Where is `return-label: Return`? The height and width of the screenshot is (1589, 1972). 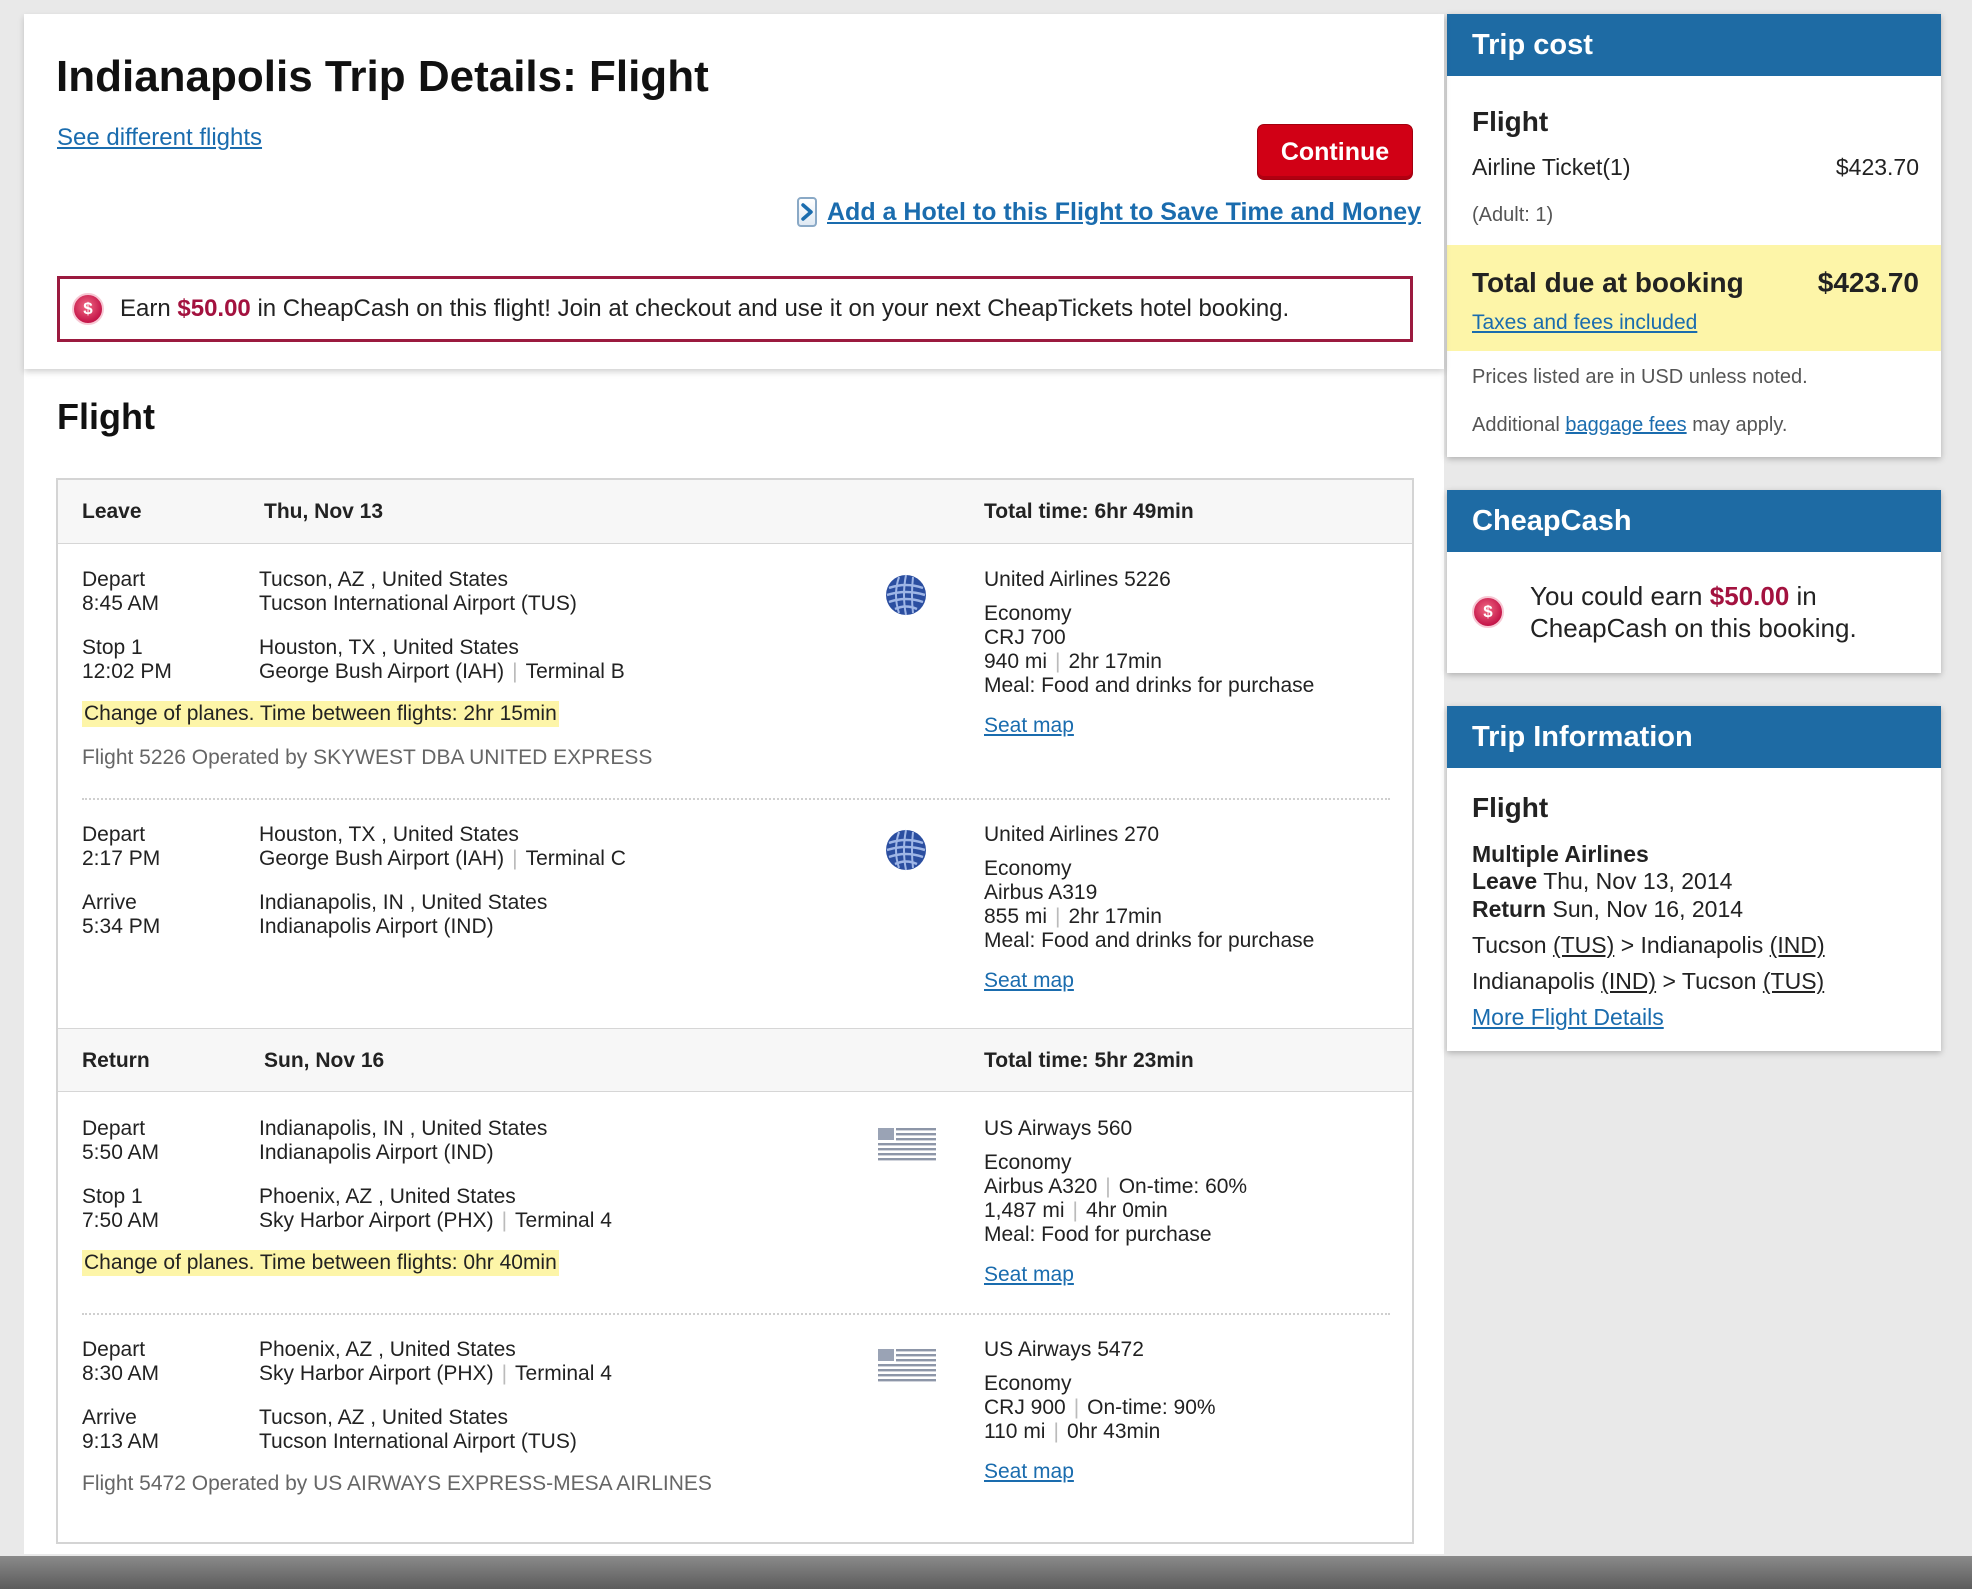 return-label: Return is located at coordinates (1509, 909).